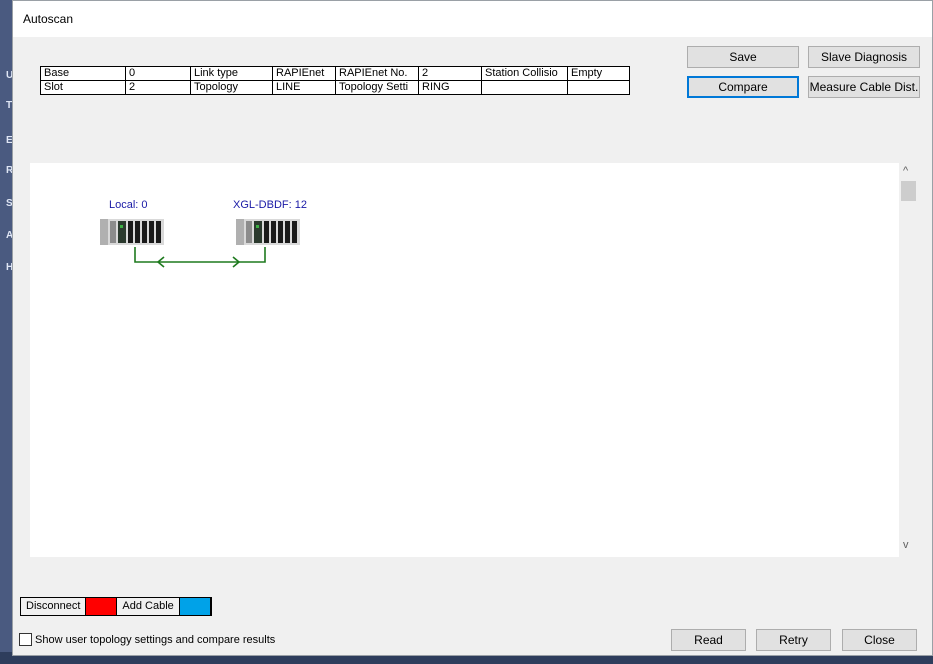 The width and height of the screenshot is (933, 664). Describe the element at coordinates (472, 19) in the screenshot. I see `title-bar: Autoscan` at that location.